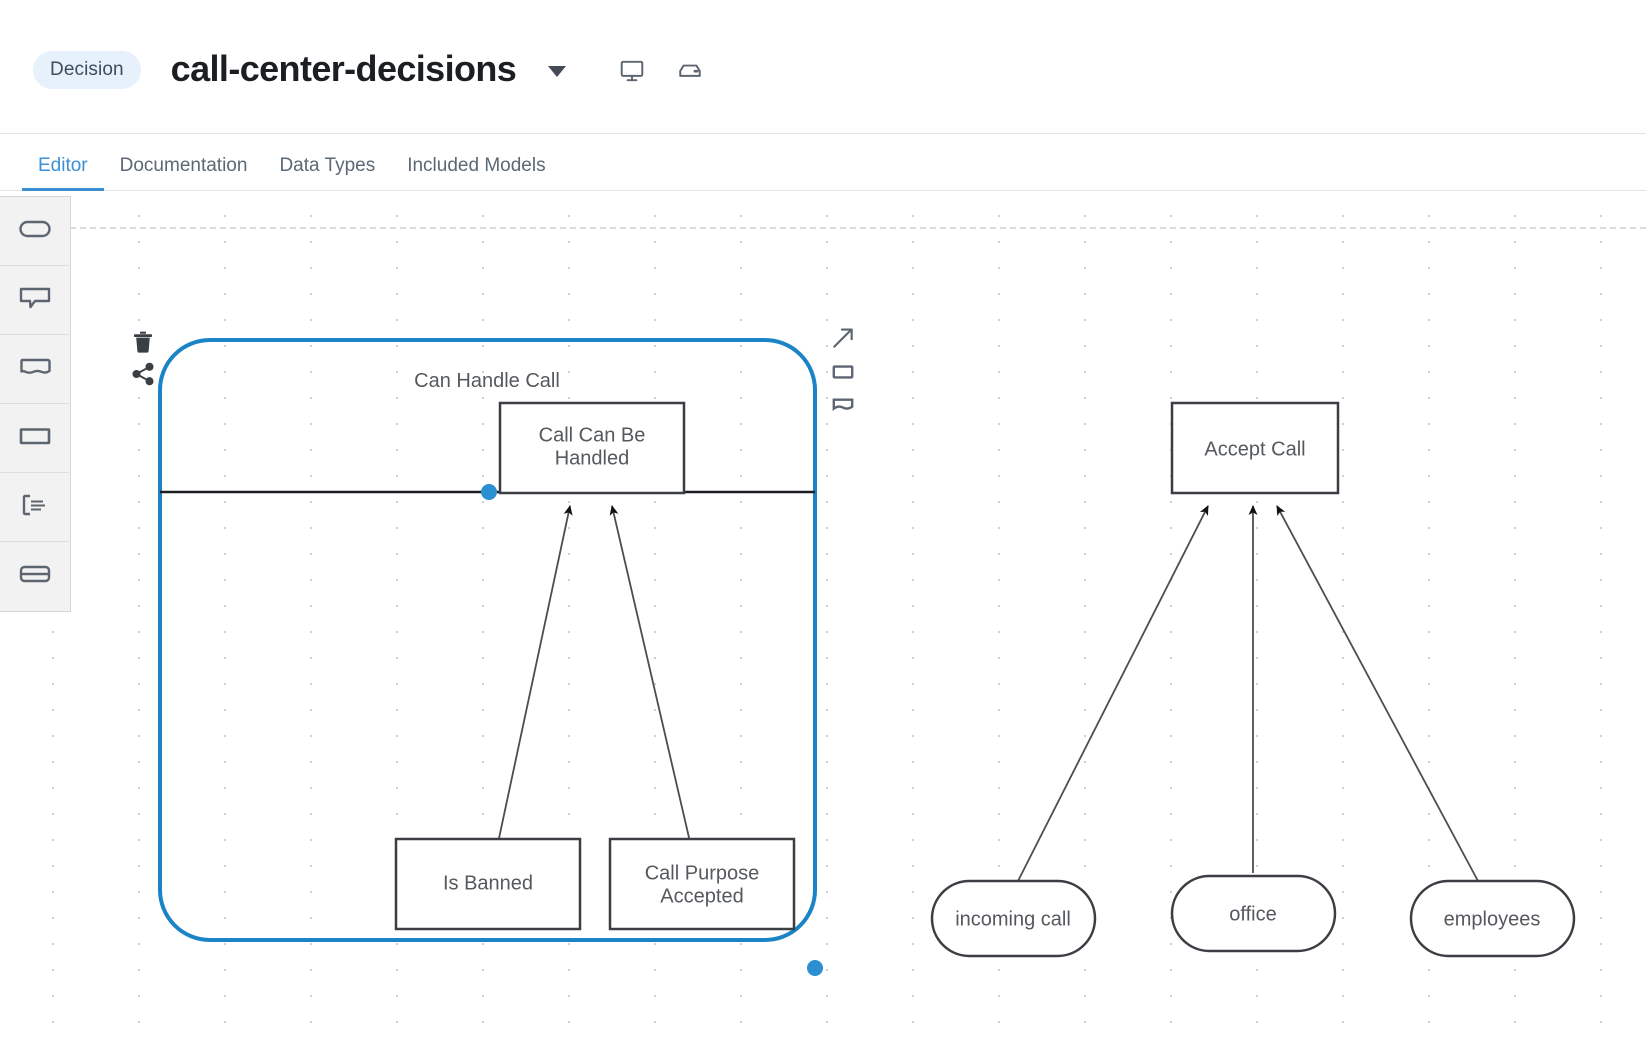  I want to click on input-data-label: incoming call, so click(1013, 919).